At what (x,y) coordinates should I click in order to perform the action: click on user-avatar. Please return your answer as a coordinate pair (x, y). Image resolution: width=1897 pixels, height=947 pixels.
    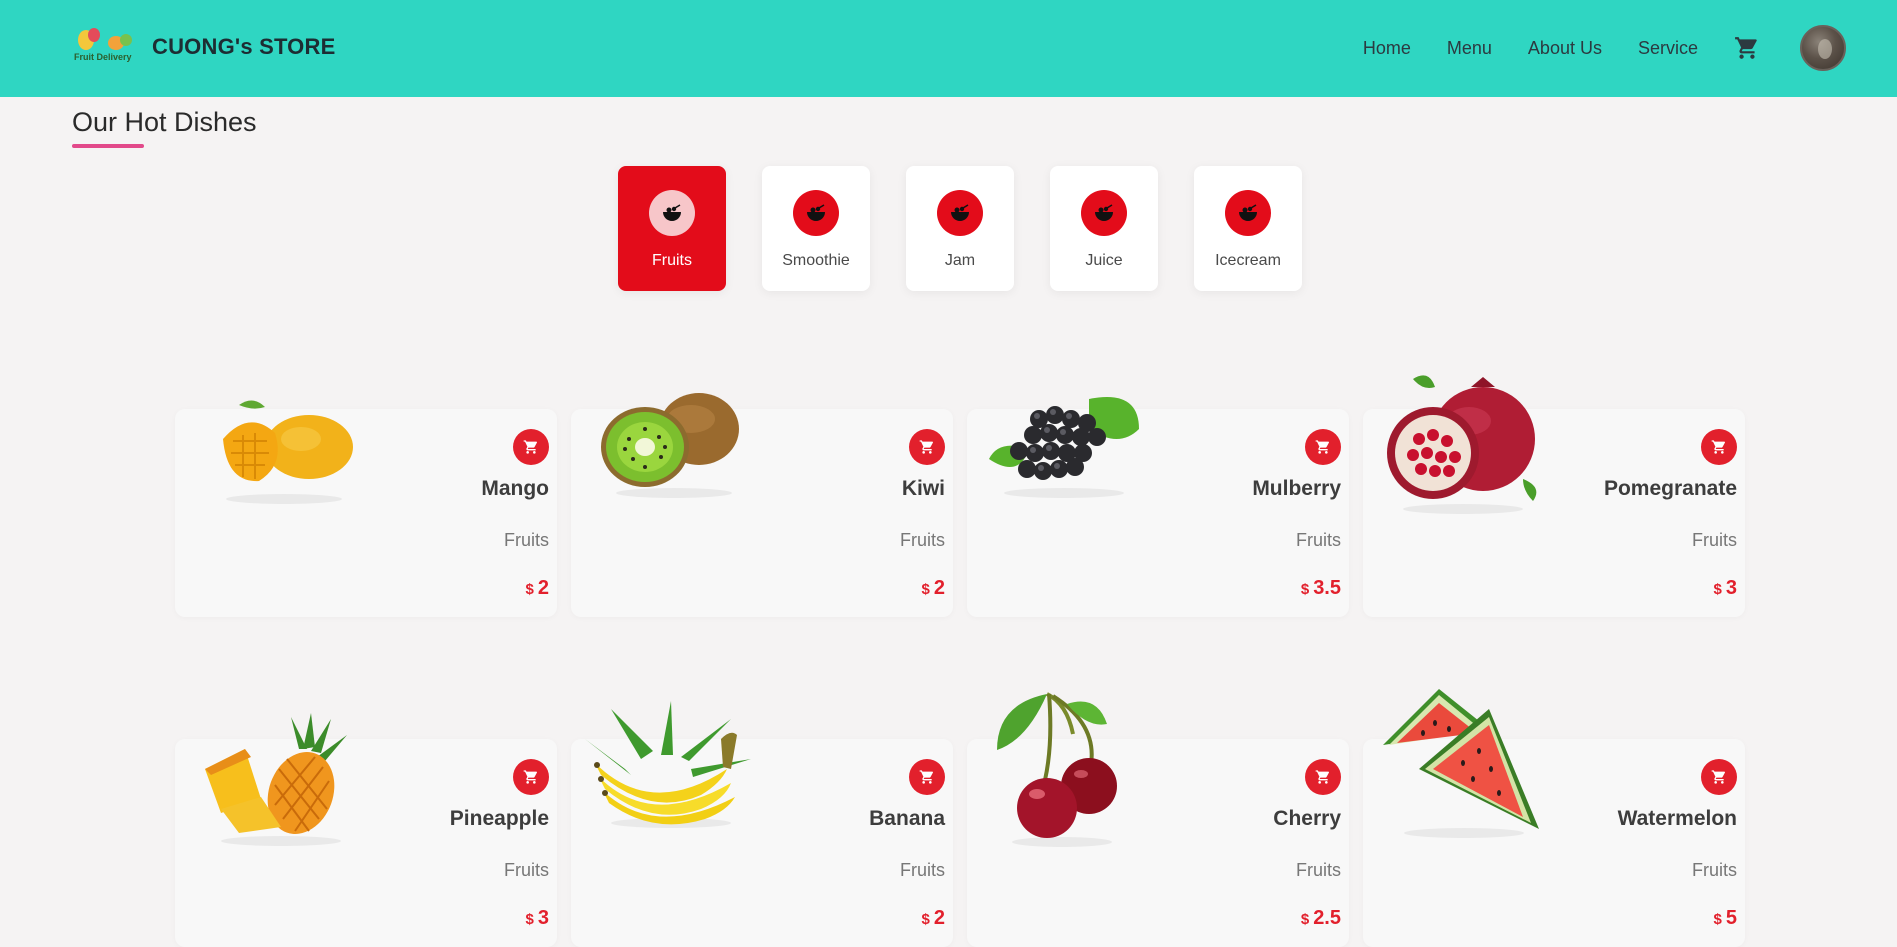
    Looking at the image, I should click on (1823, 48).